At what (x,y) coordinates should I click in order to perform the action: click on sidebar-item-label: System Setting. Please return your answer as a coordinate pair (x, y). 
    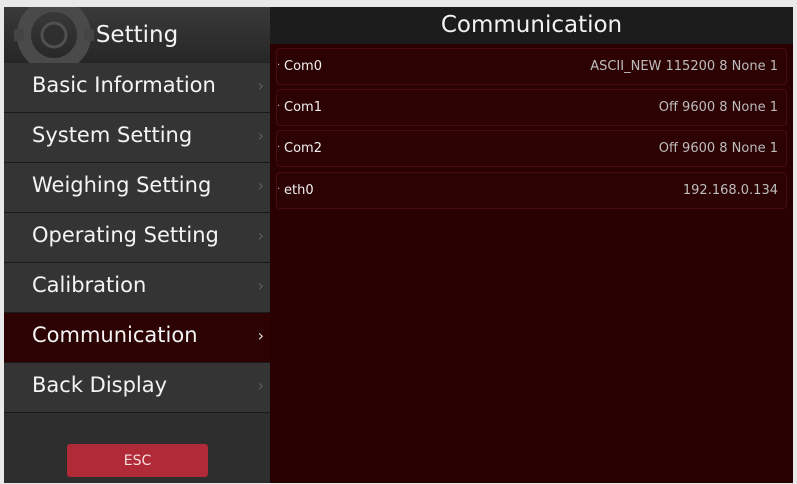
    Looking at the image, I should click on (112, 135).